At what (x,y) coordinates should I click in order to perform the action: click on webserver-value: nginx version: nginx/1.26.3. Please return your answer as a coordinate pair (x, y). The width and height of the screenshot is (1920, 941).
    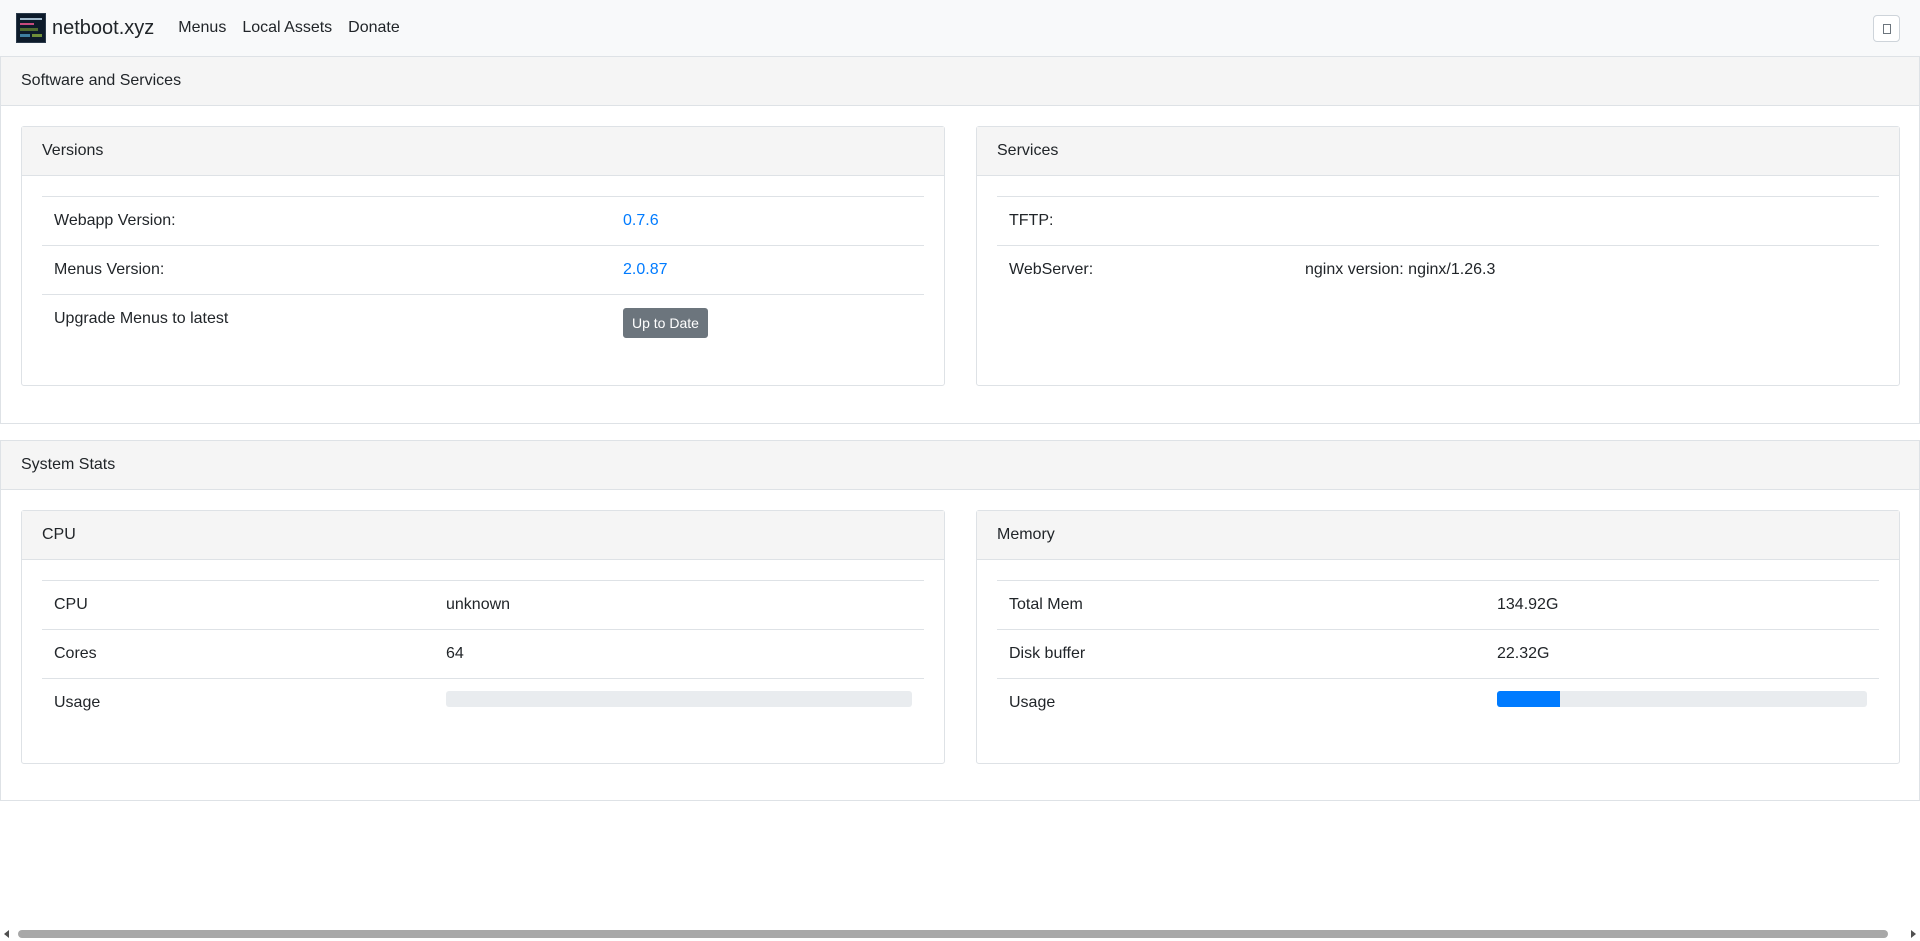
    Looking at the image, I should click on (1586, 270).